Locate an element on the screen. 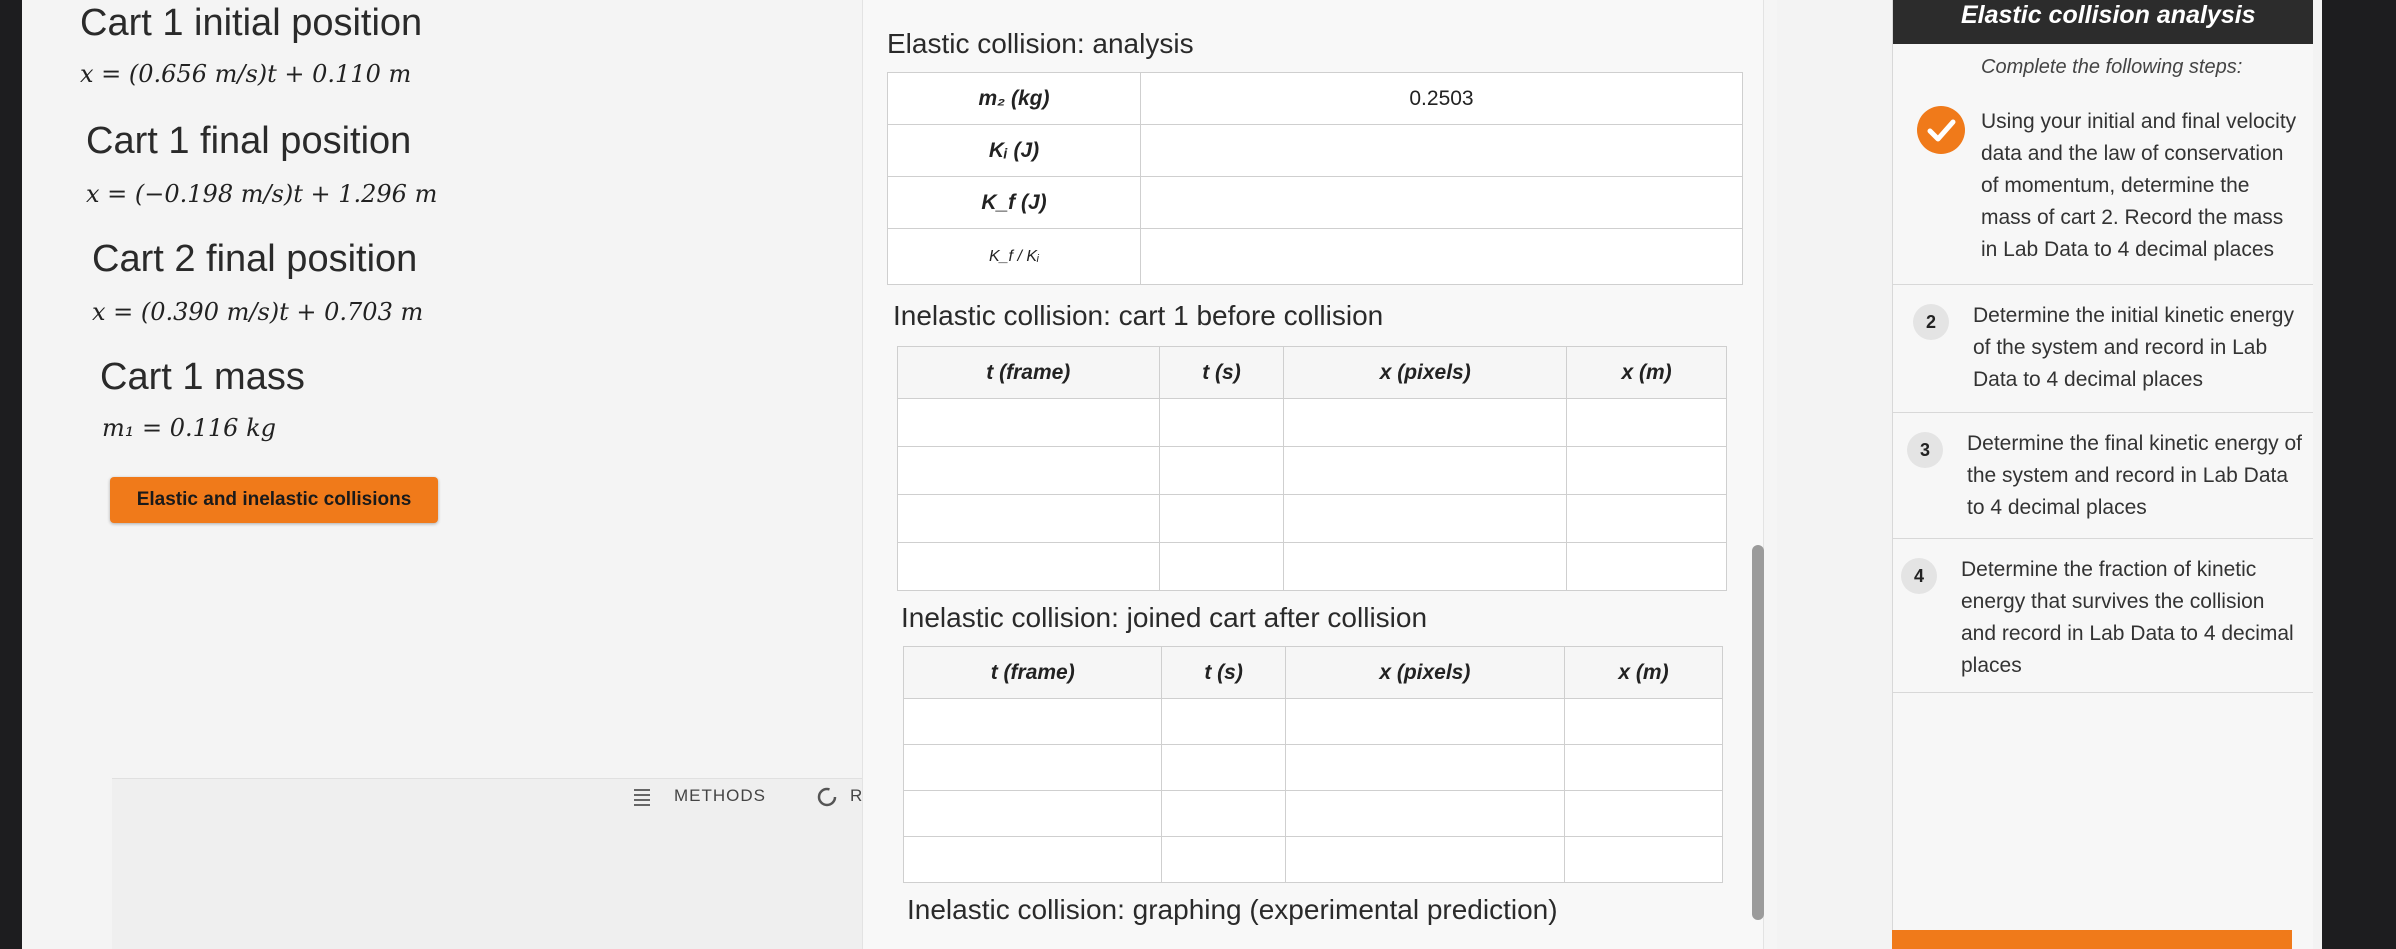 This screenshot has width=2396, height=949. scrollbar is located at coordinates (1758, 732).